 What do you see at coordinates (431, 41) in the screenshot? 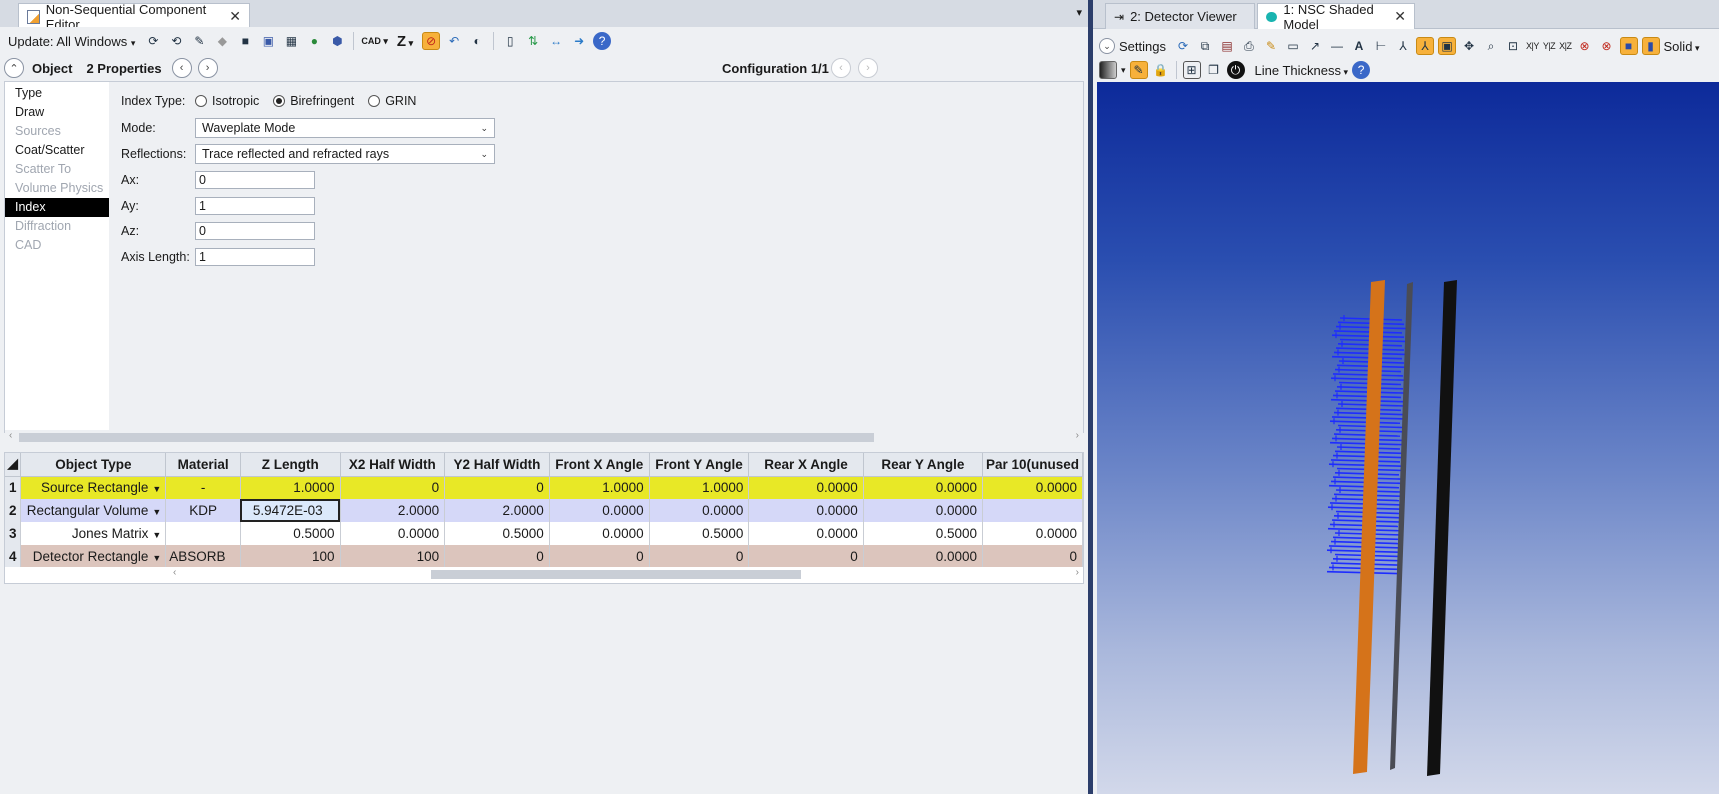
I see `no-entry-icon: ⊘` at bounding box center [431, 41].